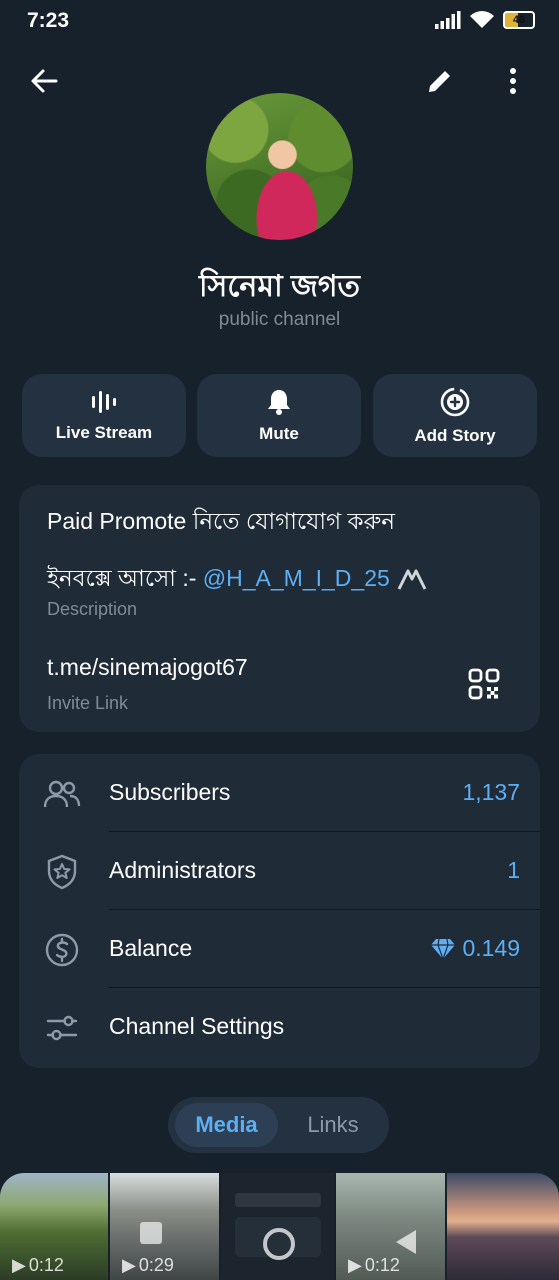 The image size is (559, 1280). Describe the element at coordinates (182, 870) in the screenshot. I see `administrators-label: Administrators` at that location.